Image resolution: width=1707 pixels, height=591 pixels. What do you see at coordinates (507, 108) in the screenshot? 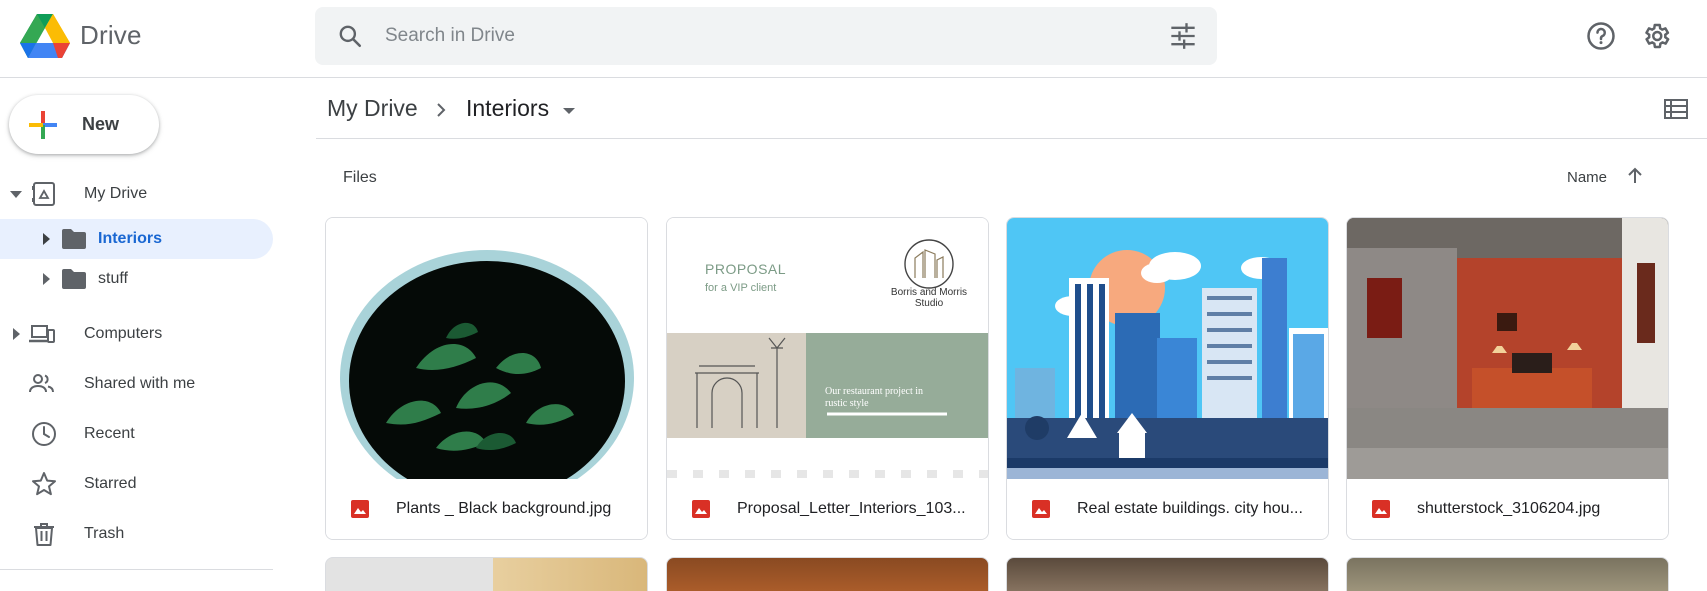
I see `breadcrumb-current-folder: Interiors` at bounding box center [507, 108].